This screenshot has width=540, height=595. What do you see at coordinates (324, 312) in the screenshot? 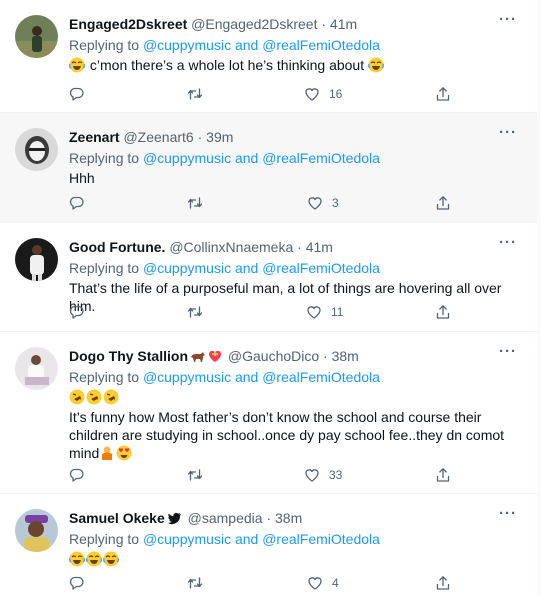
I see `like-button: 11` at bounding box center [324, 312].